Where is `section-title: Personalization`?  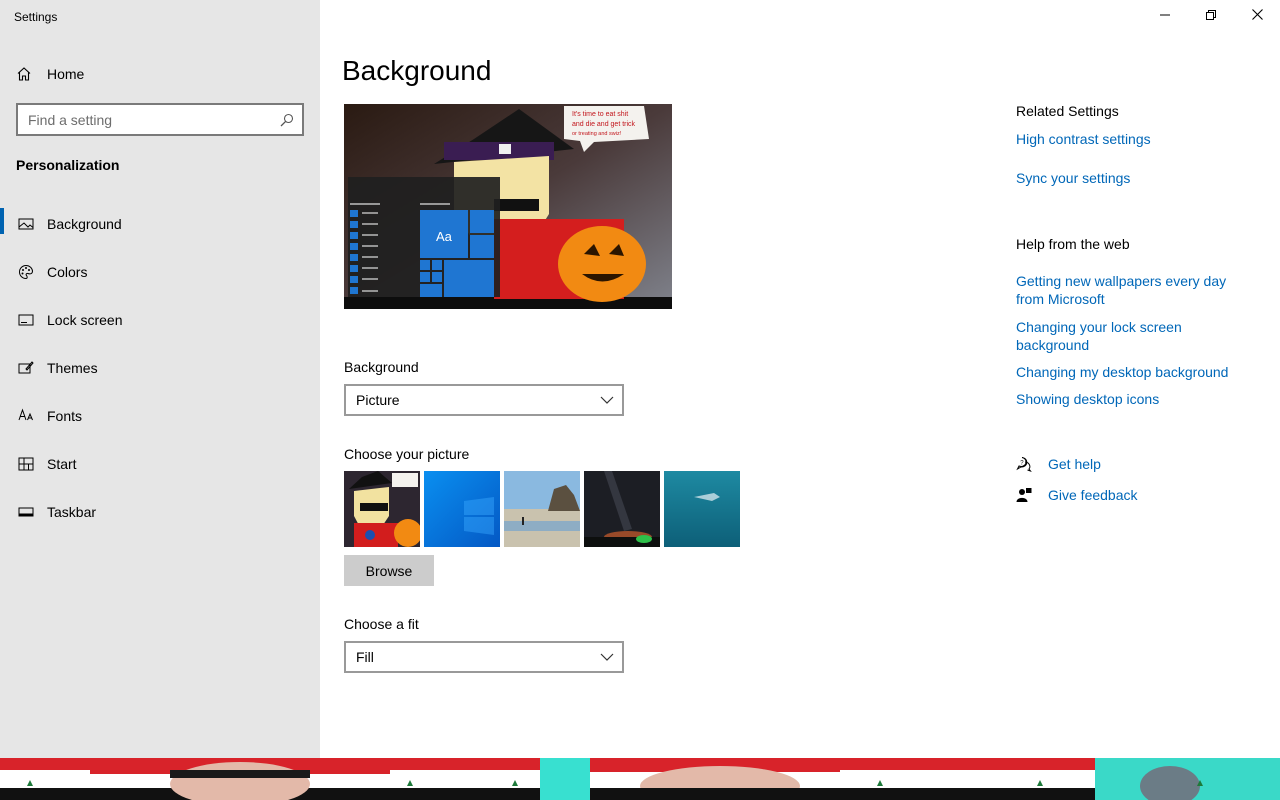
section-title: Personalization is located at coordinates (68, 165).